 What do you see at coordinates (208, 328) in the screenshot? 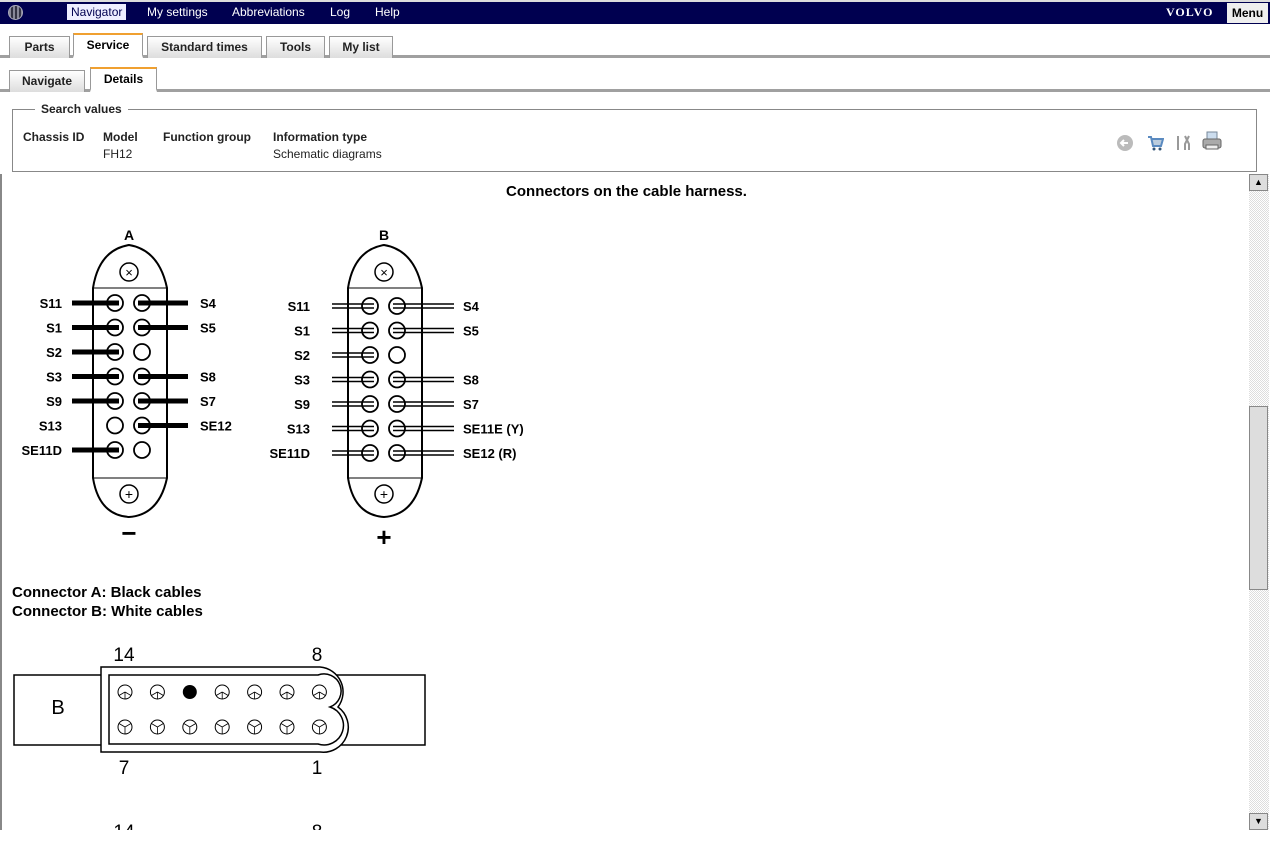
I see `connector-a-label-right: S5` at bounding box center [208, 328].